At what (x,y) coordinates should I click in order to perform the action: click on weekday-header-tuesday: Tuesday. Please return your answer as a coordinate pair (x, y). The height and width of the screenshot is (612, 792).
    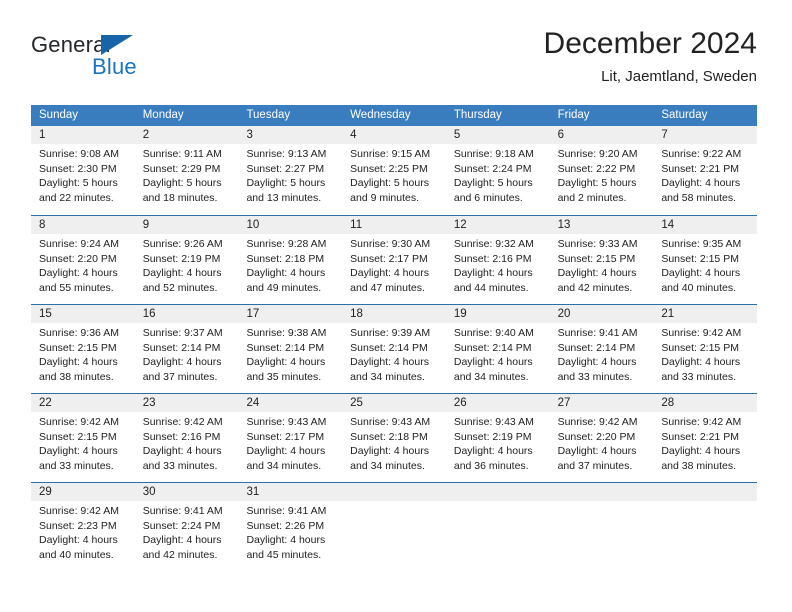
    Looking at the image, I should click on (268, 115).